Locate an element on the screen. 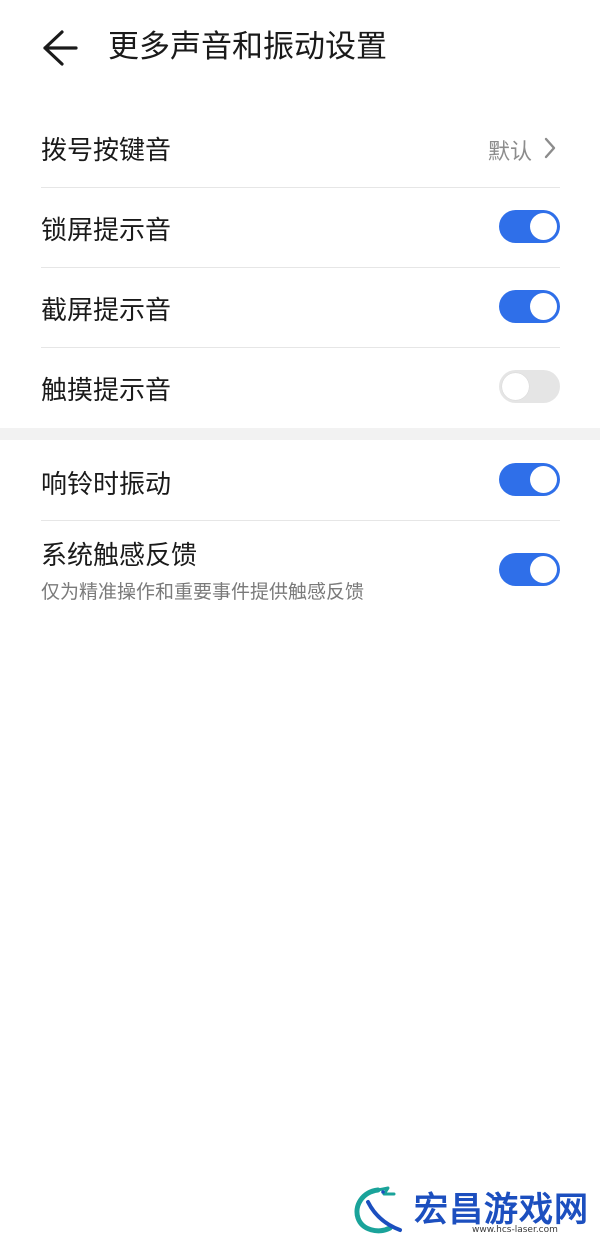 This screenshot has height=1243, width=600. haptic-feedback-toggle is located at coordinates (529, 569).